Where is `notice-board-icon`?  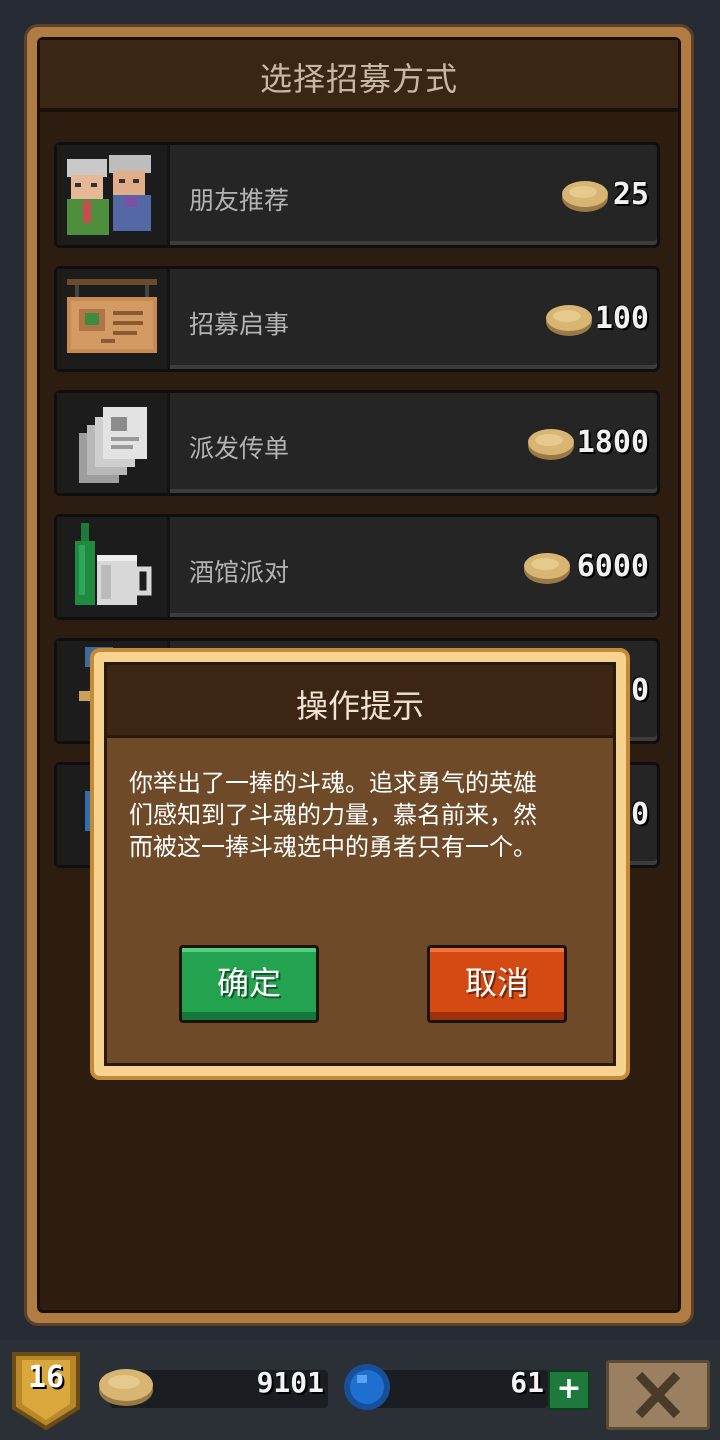
notice-board-icon is located at coordinates (113, 319).